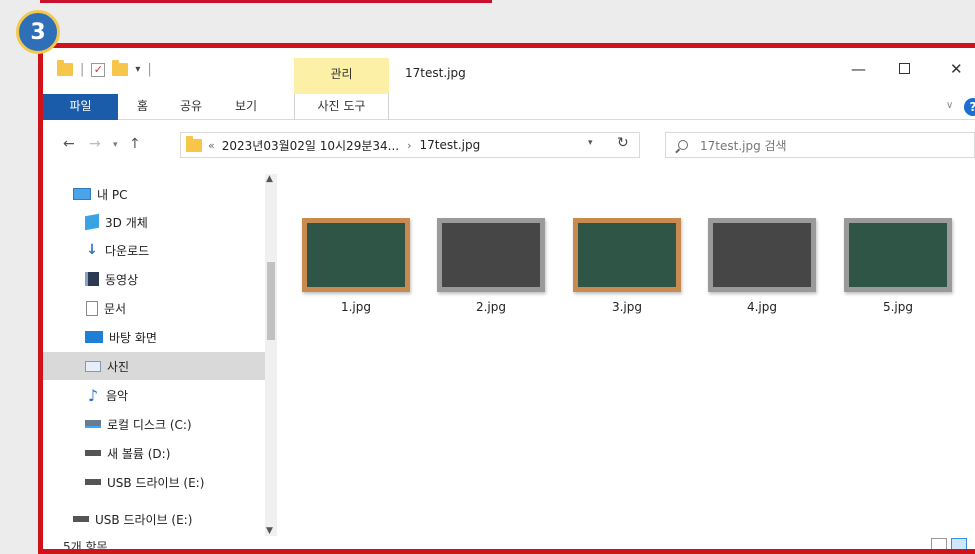  Describe the element at coordinates (509, 71) in the screenshot. I see `title-bar: | ✓ ▾ | 관리 17test.jpg — ✕` at that location.